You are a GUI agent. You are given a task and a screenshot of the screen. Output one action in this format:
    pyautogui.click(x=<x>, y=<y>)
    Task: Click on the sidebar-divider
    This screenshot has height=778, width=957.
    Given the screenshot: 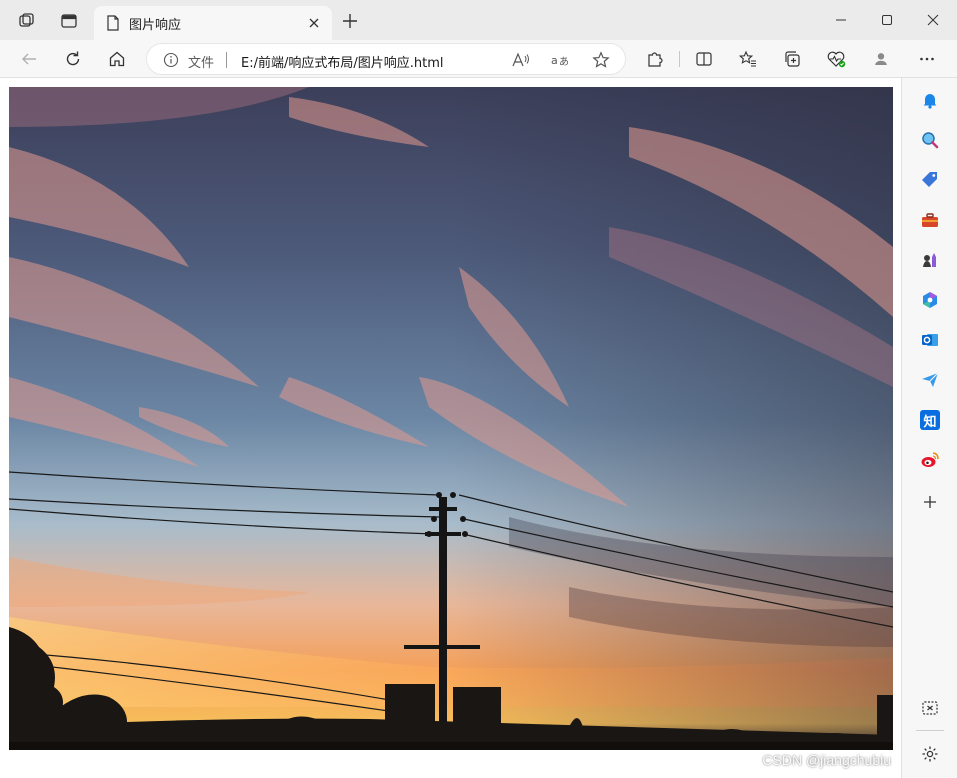 What is the action you would take?
    pyautogui.click(x=930, y=730)
    